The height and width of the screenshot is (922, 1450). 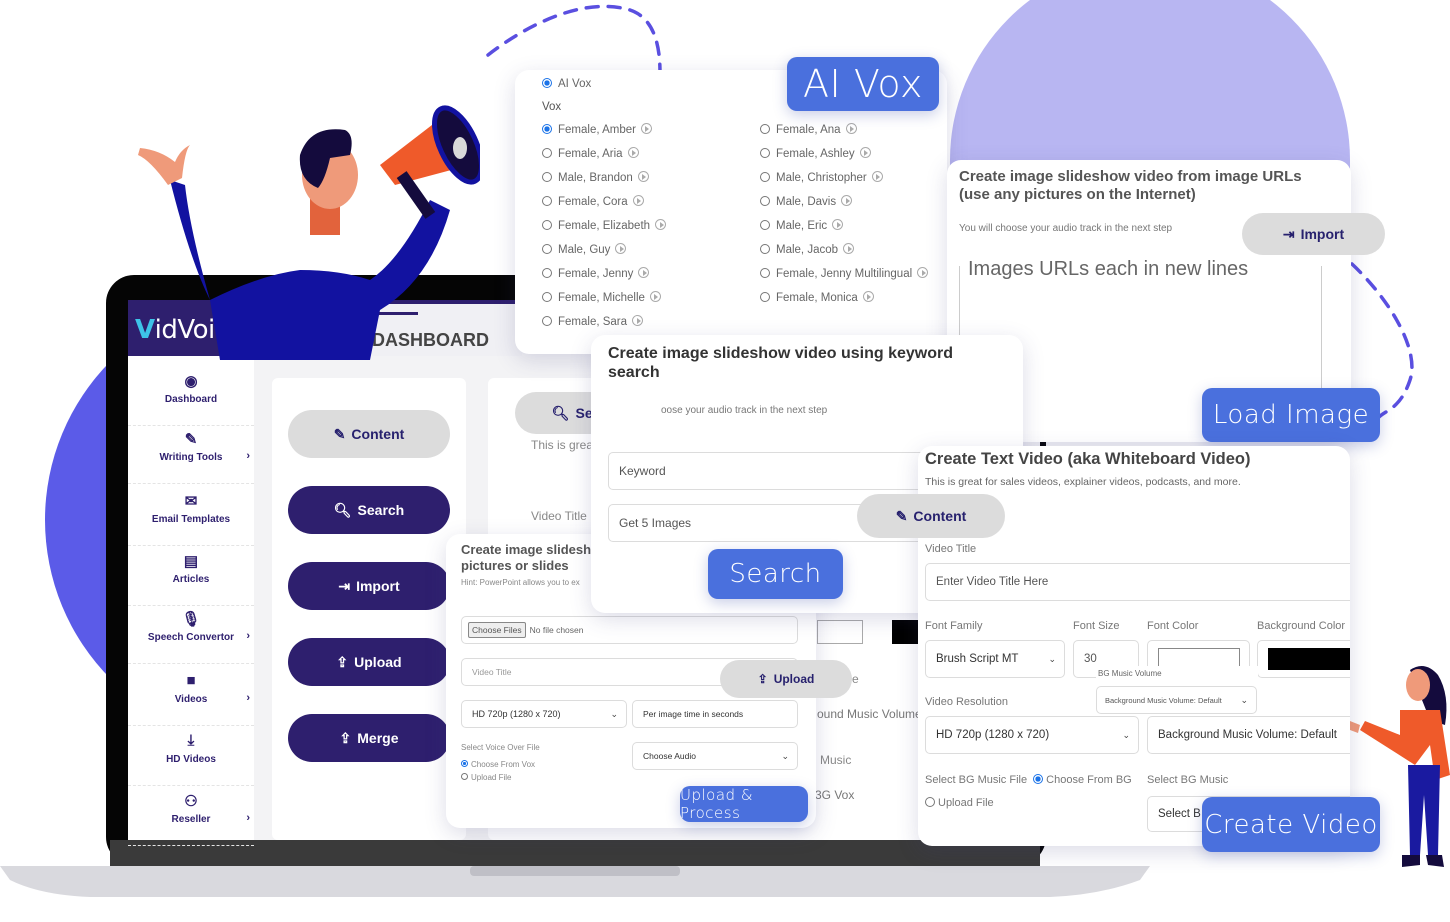 I want to click on voice-option: Female, Jenny Multilingual, so click(x=844, y=273).